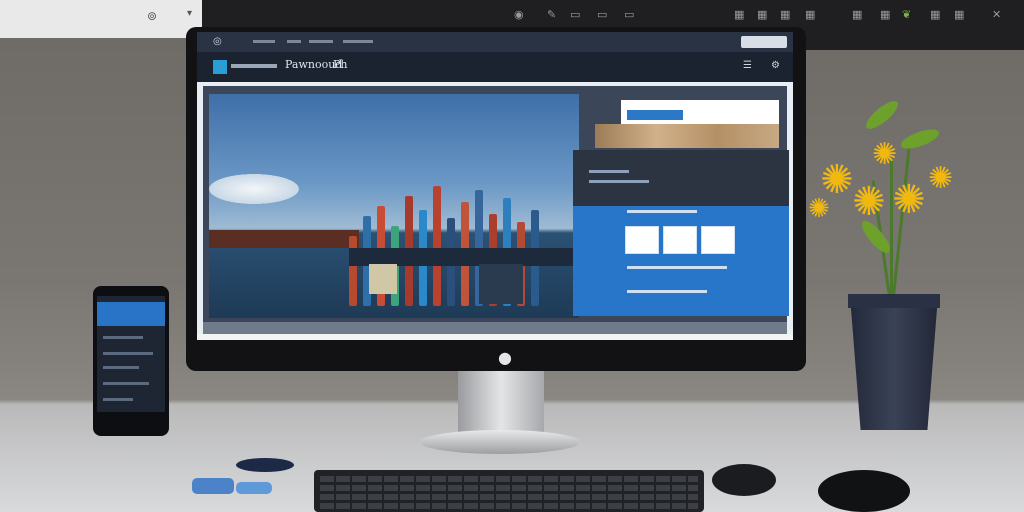  Describe the element at coordinates (495, 328) in the screenshot. I see `footer-strip` at that location.